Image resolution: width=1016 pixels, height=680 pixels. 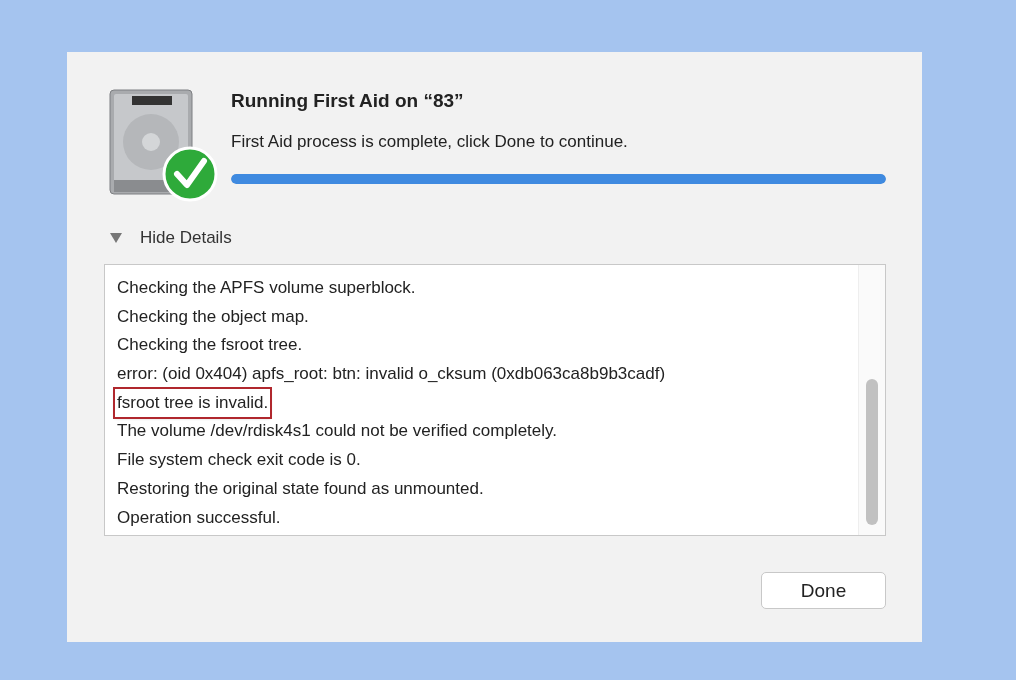 What do you see at coordinates (348, 101) in the screenshot?
I see `dialog-title: Running First Aid on “83”` at bounding box center [348, 101].